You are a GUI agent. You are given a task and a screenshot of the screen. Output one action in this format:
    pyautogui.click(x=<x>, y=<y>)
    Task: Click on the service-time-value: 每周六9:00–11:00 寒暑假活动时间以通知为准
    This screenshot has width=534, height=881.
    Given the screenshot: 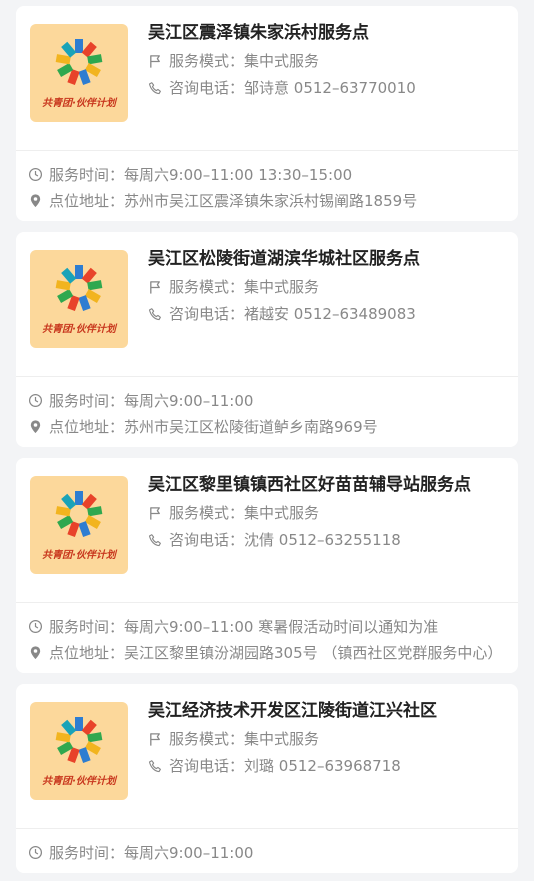 What is the action you would take?
    pyautogui.click(x=281, y=627)
    